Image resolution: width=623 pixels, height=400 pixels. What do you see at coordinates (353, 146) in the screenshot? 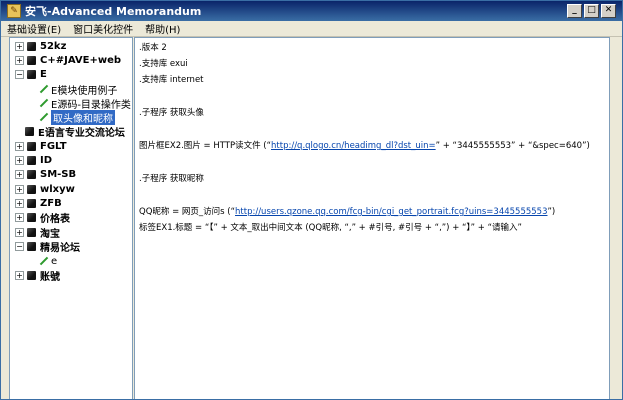
I see `code-url-link: http://q.qlogo.cn/headimg_dl?dst_uin=` at bounding box center [353, 146].